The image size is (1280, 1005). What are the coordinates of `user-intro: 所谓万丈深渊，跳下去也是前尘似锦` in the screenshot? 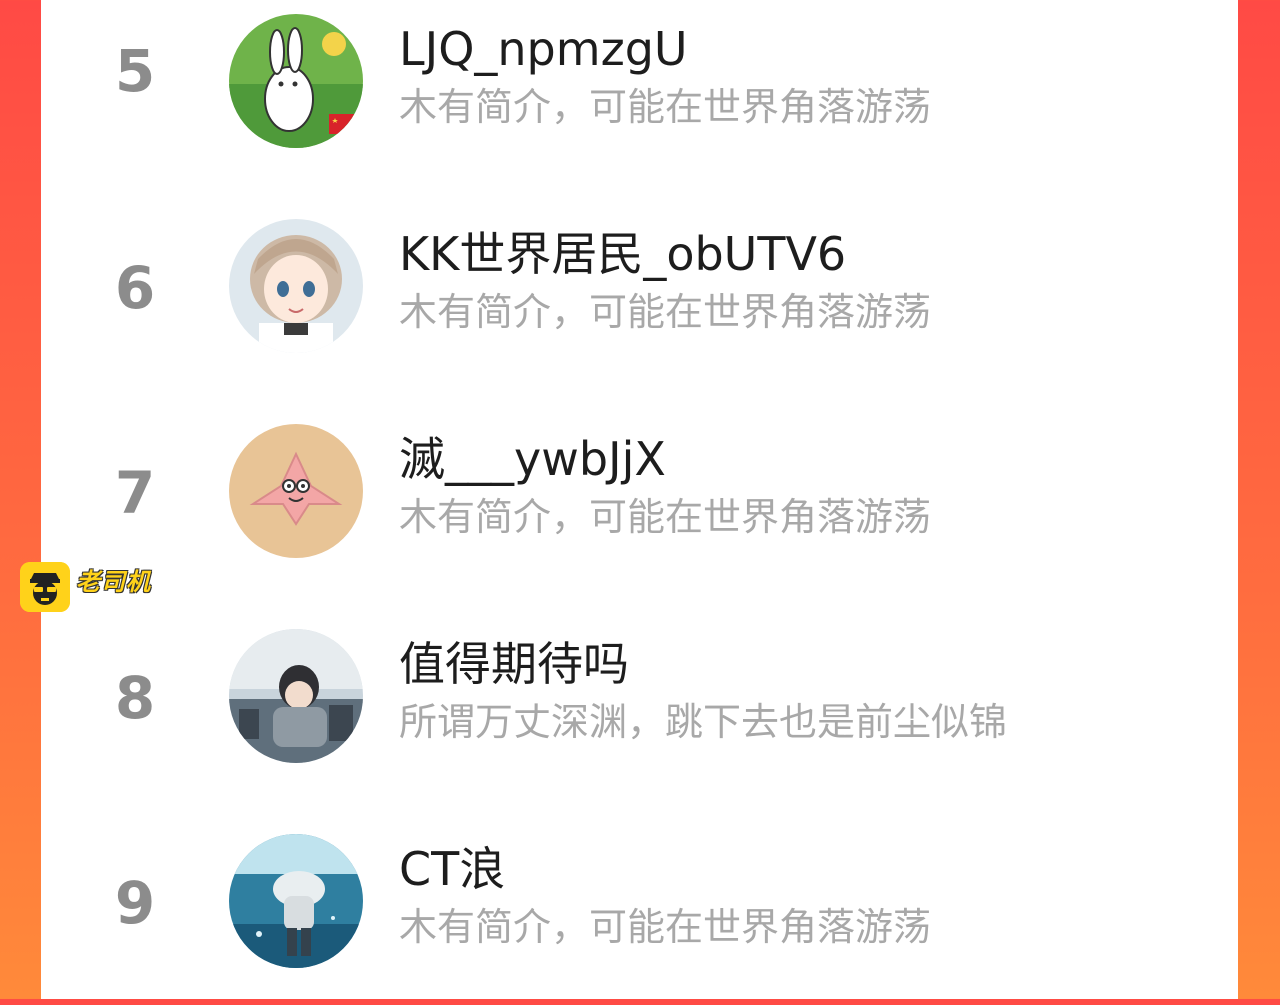 It's located at (703, 722).